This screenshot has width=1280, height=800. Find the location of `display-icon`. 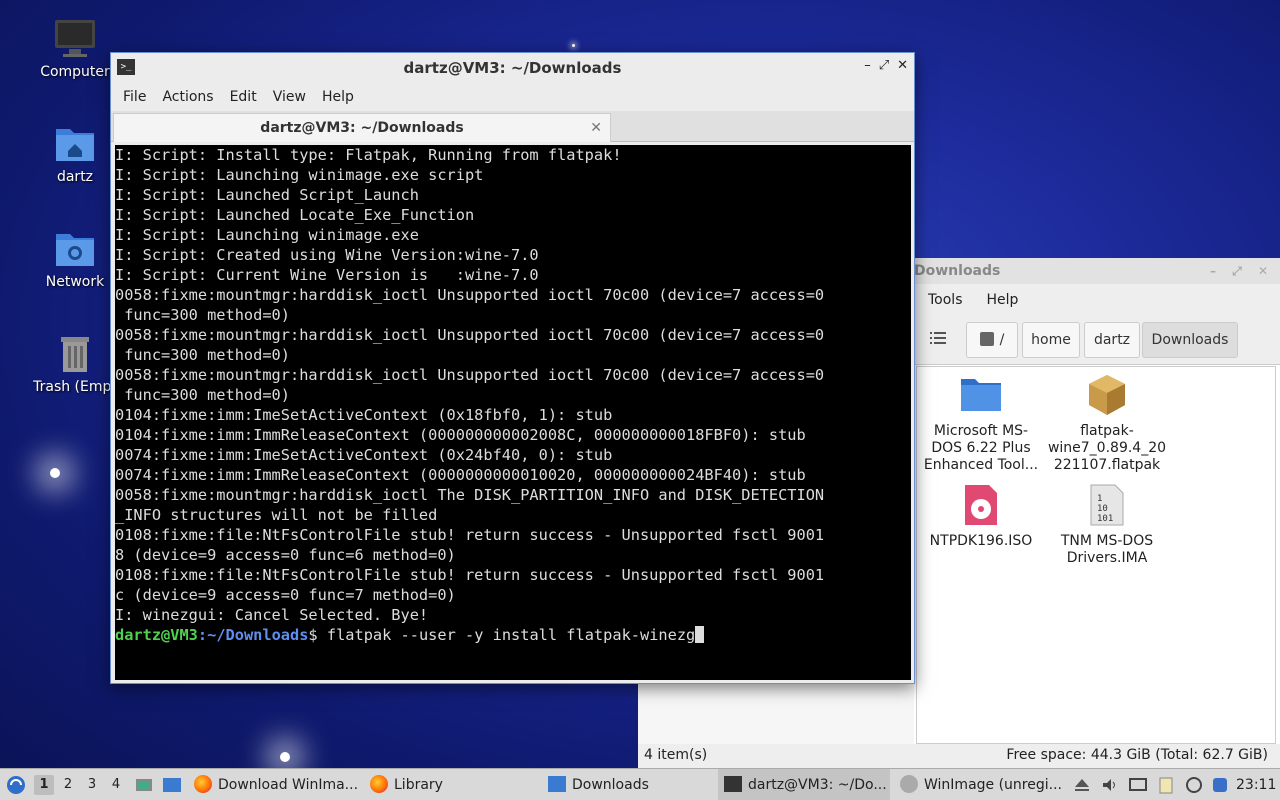

display-icon is located at coordinates (1138, 785).